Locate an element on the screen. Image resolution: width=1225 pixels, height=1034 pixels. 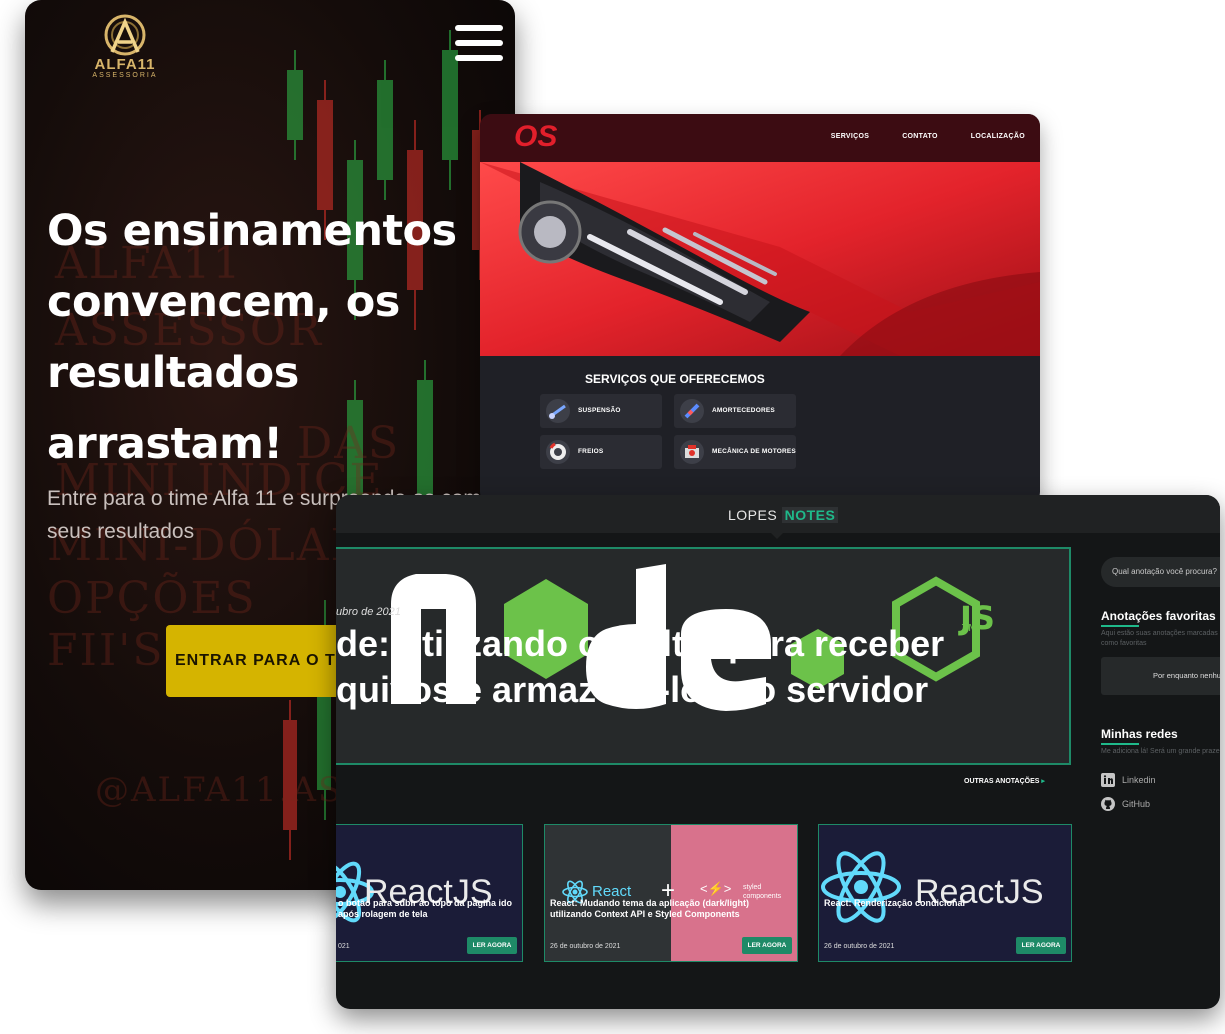
brand-logo: OS is located at coordinates (535, 137).